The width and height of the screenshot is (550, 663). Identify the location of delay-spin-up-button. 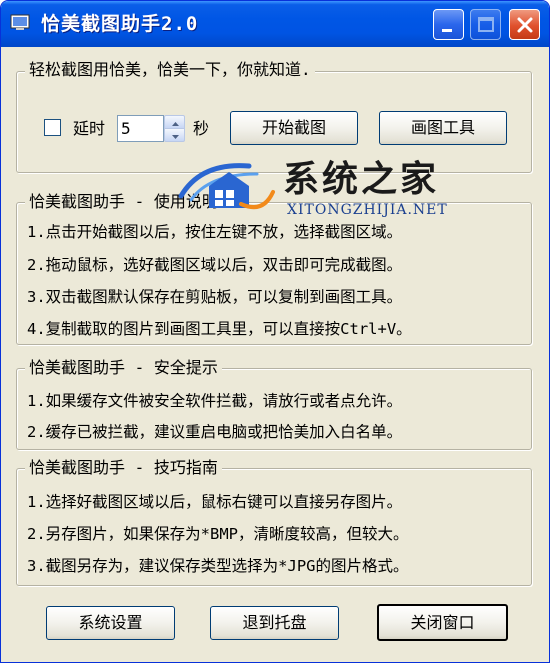
(174, 122).